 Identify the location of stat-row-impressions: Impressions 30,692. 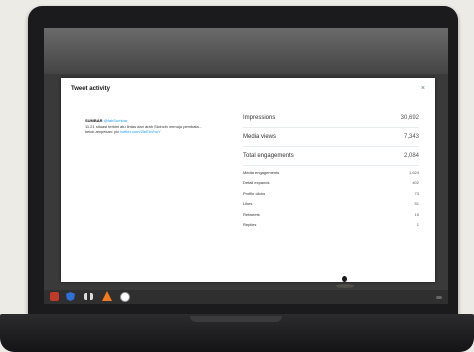
(331, 118).